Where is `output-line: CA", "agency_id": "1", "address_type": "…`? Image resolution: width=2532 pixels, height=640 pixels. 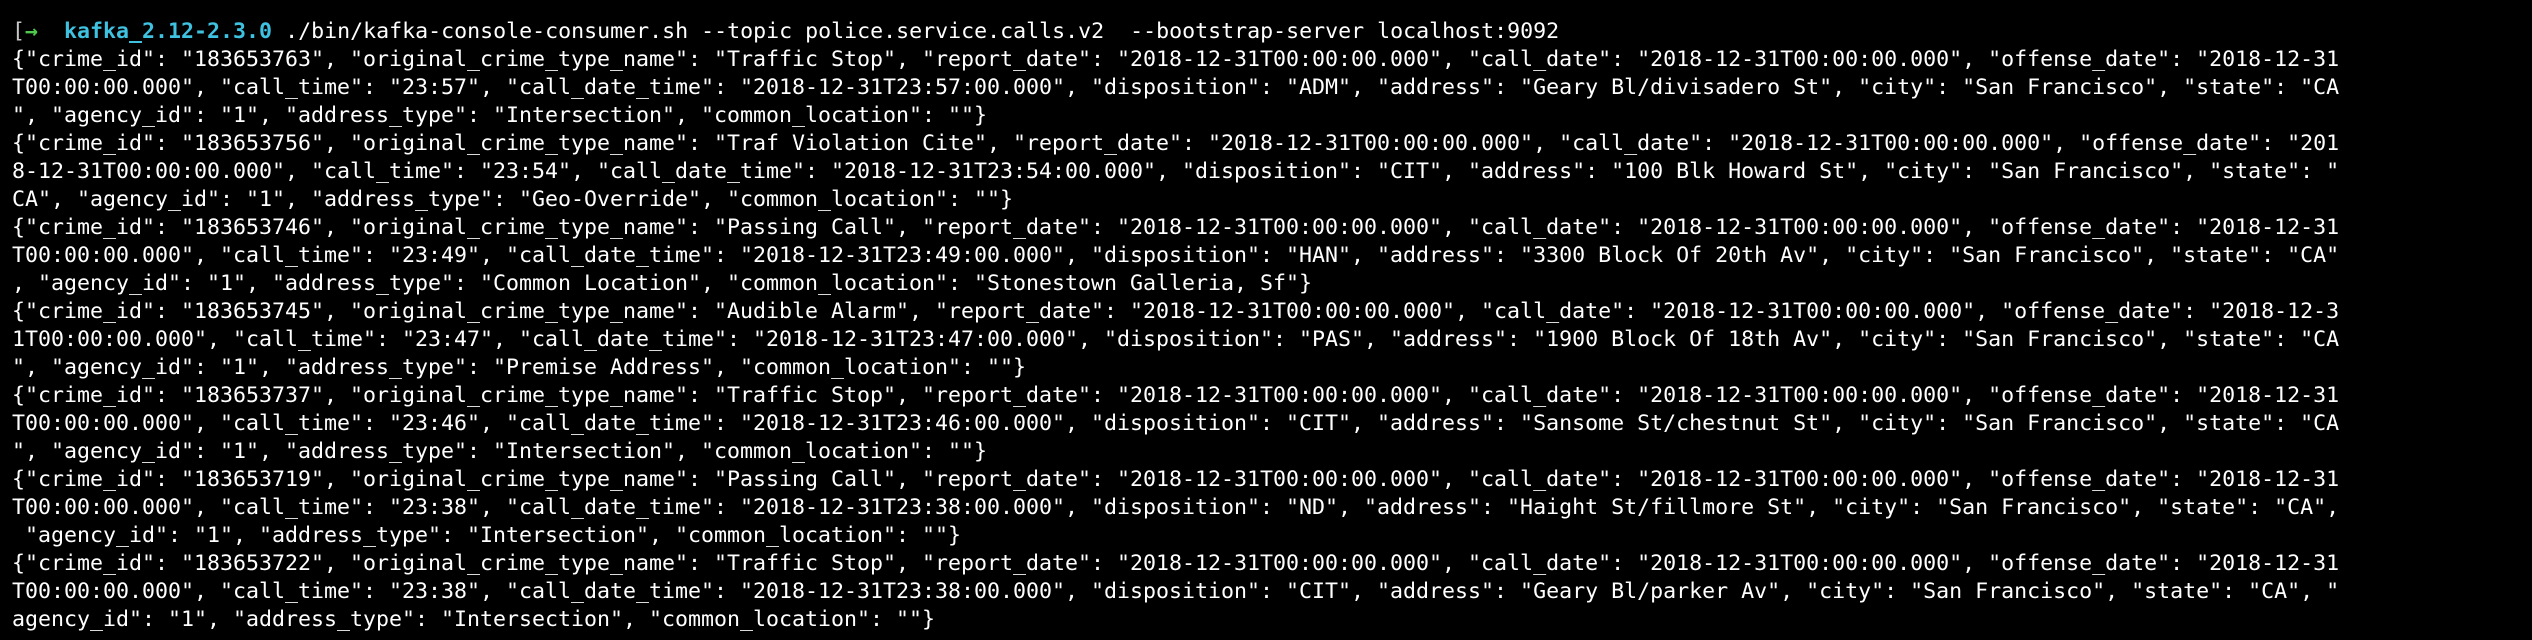
output-line: CA", "agency_id": "1", "address_type": "… is located at coordinates (513, 199).